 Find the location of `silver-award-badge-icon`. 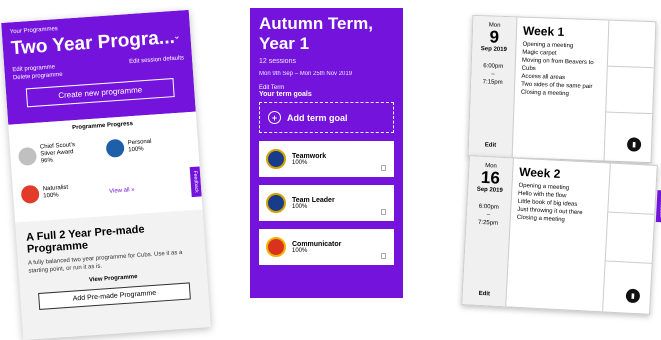

silver-award-badge-icon is located at coordinates (27, 156).